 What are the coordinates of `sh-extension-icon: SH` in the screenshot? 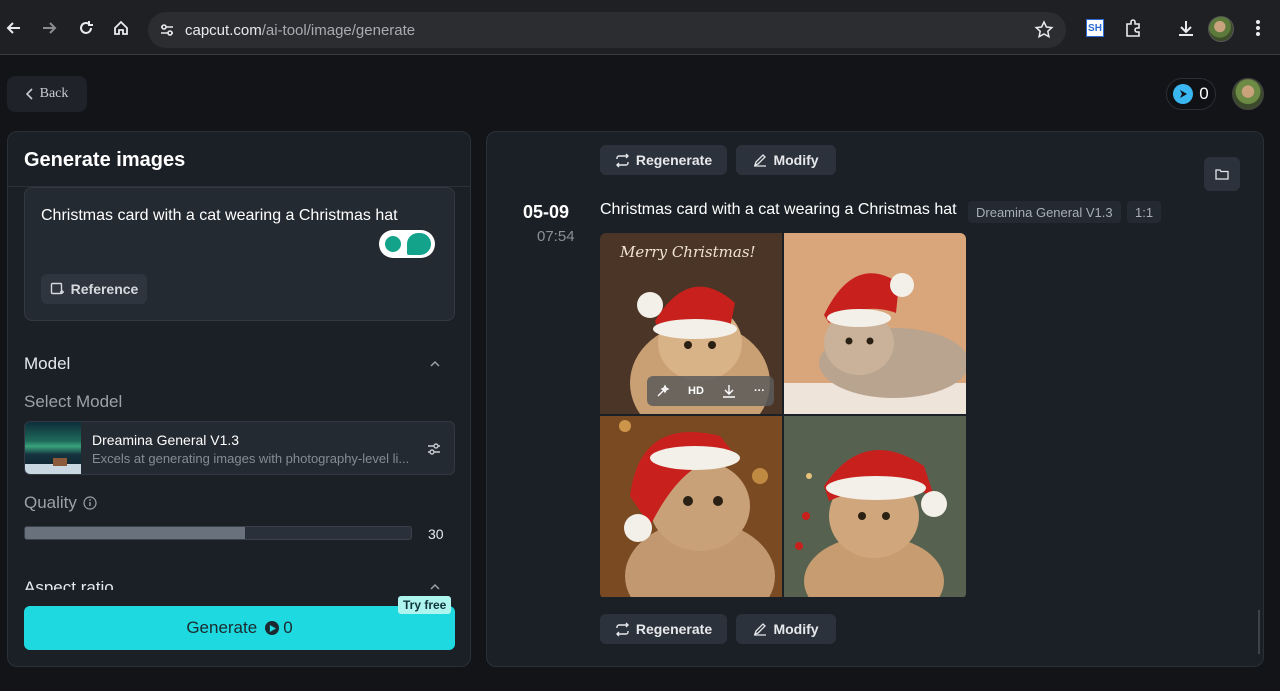 It's located at (1095, 28).